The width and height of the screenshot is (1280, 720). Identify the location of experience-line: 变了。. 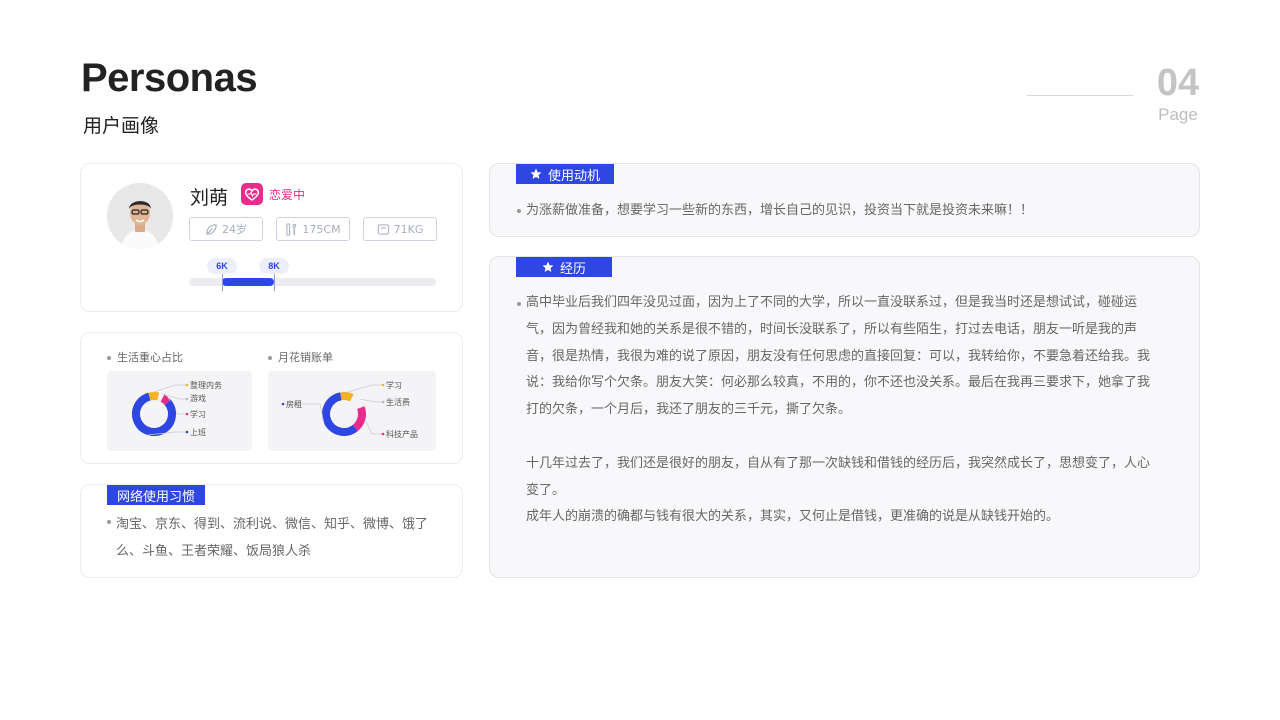
(546, 490).